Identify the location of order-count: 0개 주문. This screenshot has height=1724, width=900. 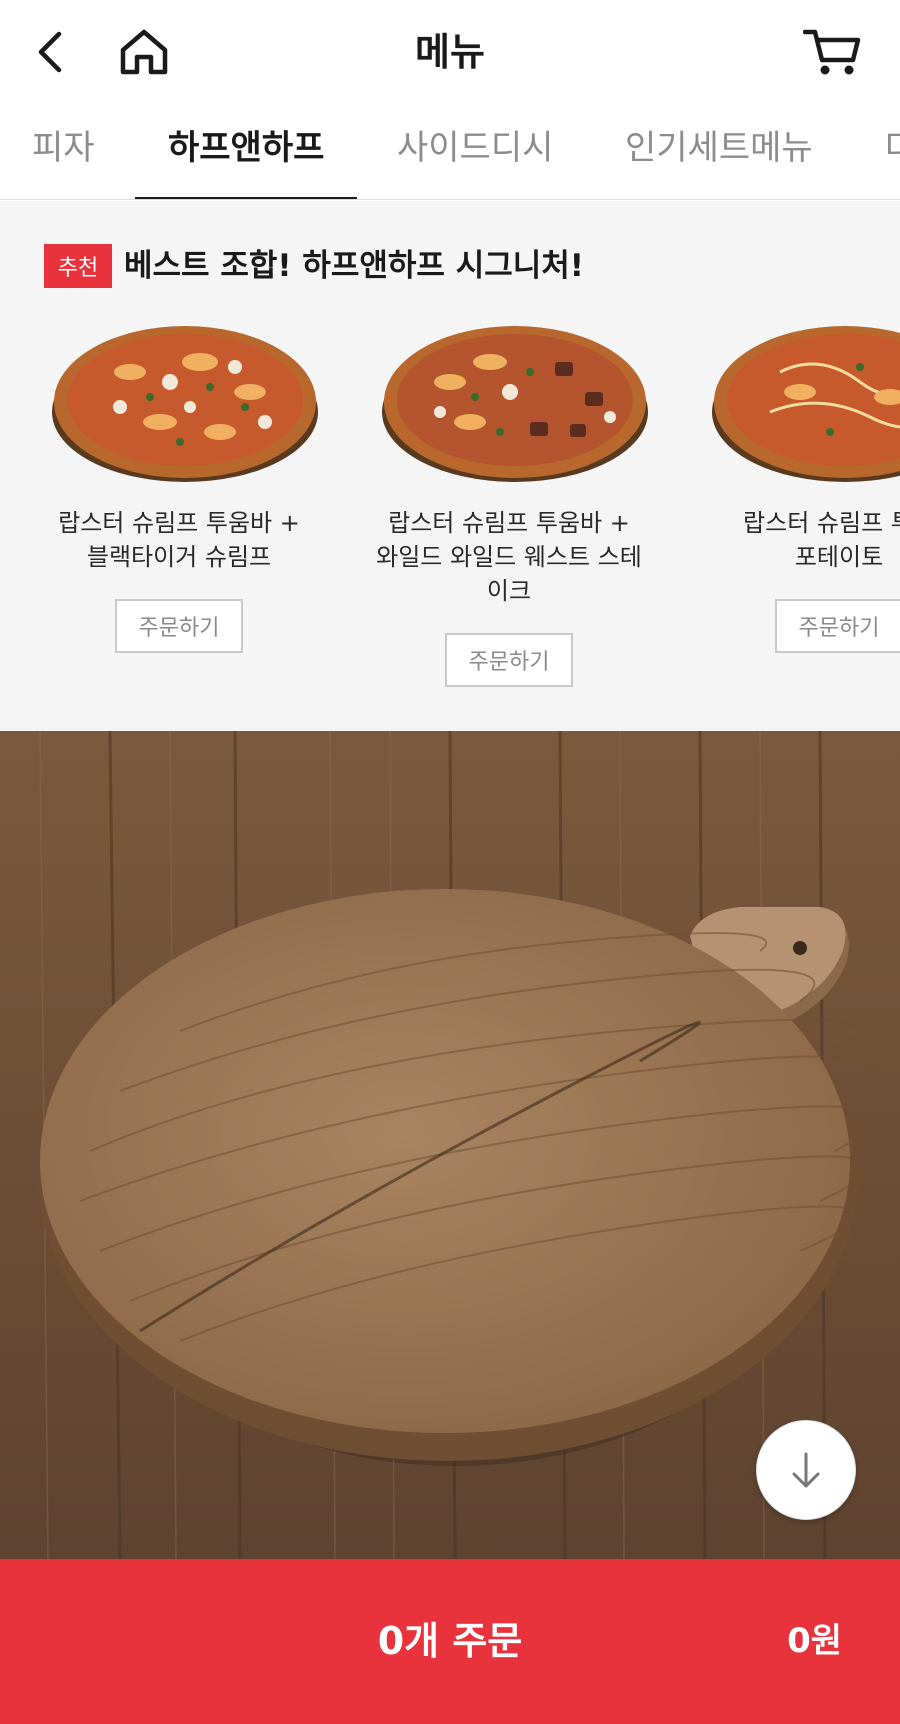
(450, 1641).